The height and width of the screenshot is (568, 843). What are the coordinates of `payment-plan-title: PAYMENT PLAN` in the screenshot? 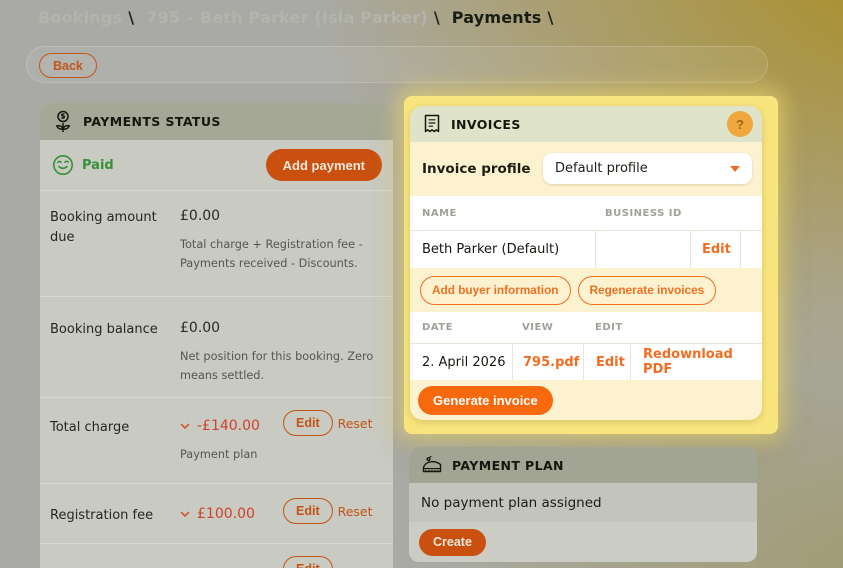 It's located at (508, 465).